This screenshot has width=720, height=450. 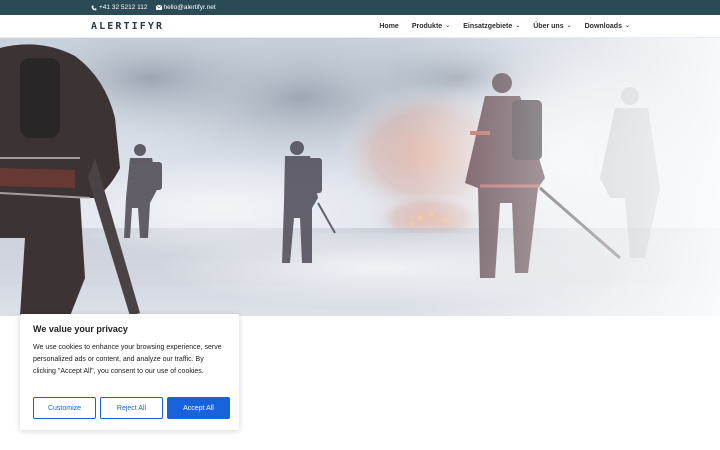 What do you see at coordinates (158, 7) in the screenshot?
I see `envelope-icon` at bounding box center [158, 7].